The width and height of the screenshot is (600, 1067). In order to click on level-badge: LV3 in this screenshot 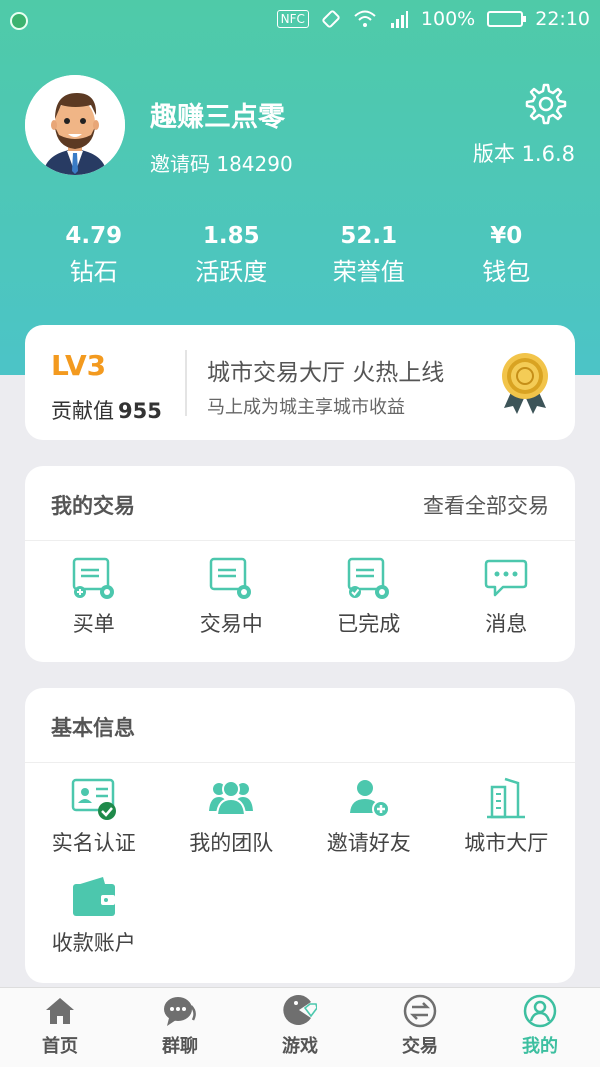, I will do `click(79, 365)`.